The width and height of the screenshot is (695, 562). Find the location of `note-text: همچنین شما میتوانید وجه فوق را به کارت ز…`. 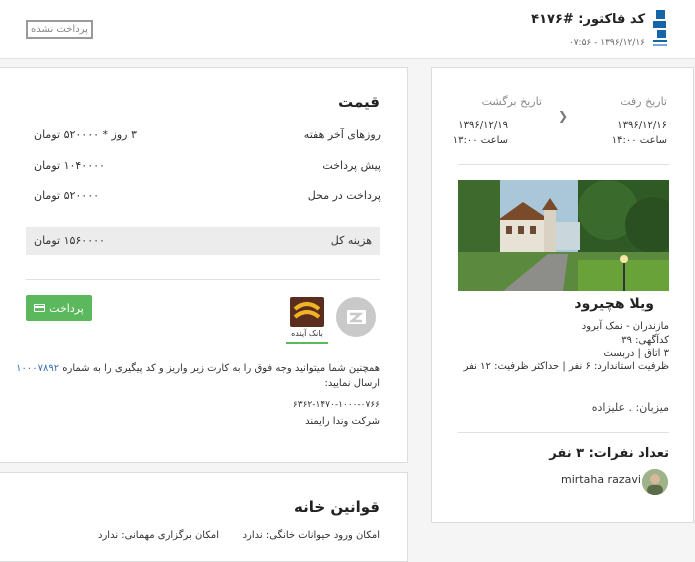

note-text: همچنین شما میتوانید وجه فوق را به کارت ز… is located at coordinates (221, 368).